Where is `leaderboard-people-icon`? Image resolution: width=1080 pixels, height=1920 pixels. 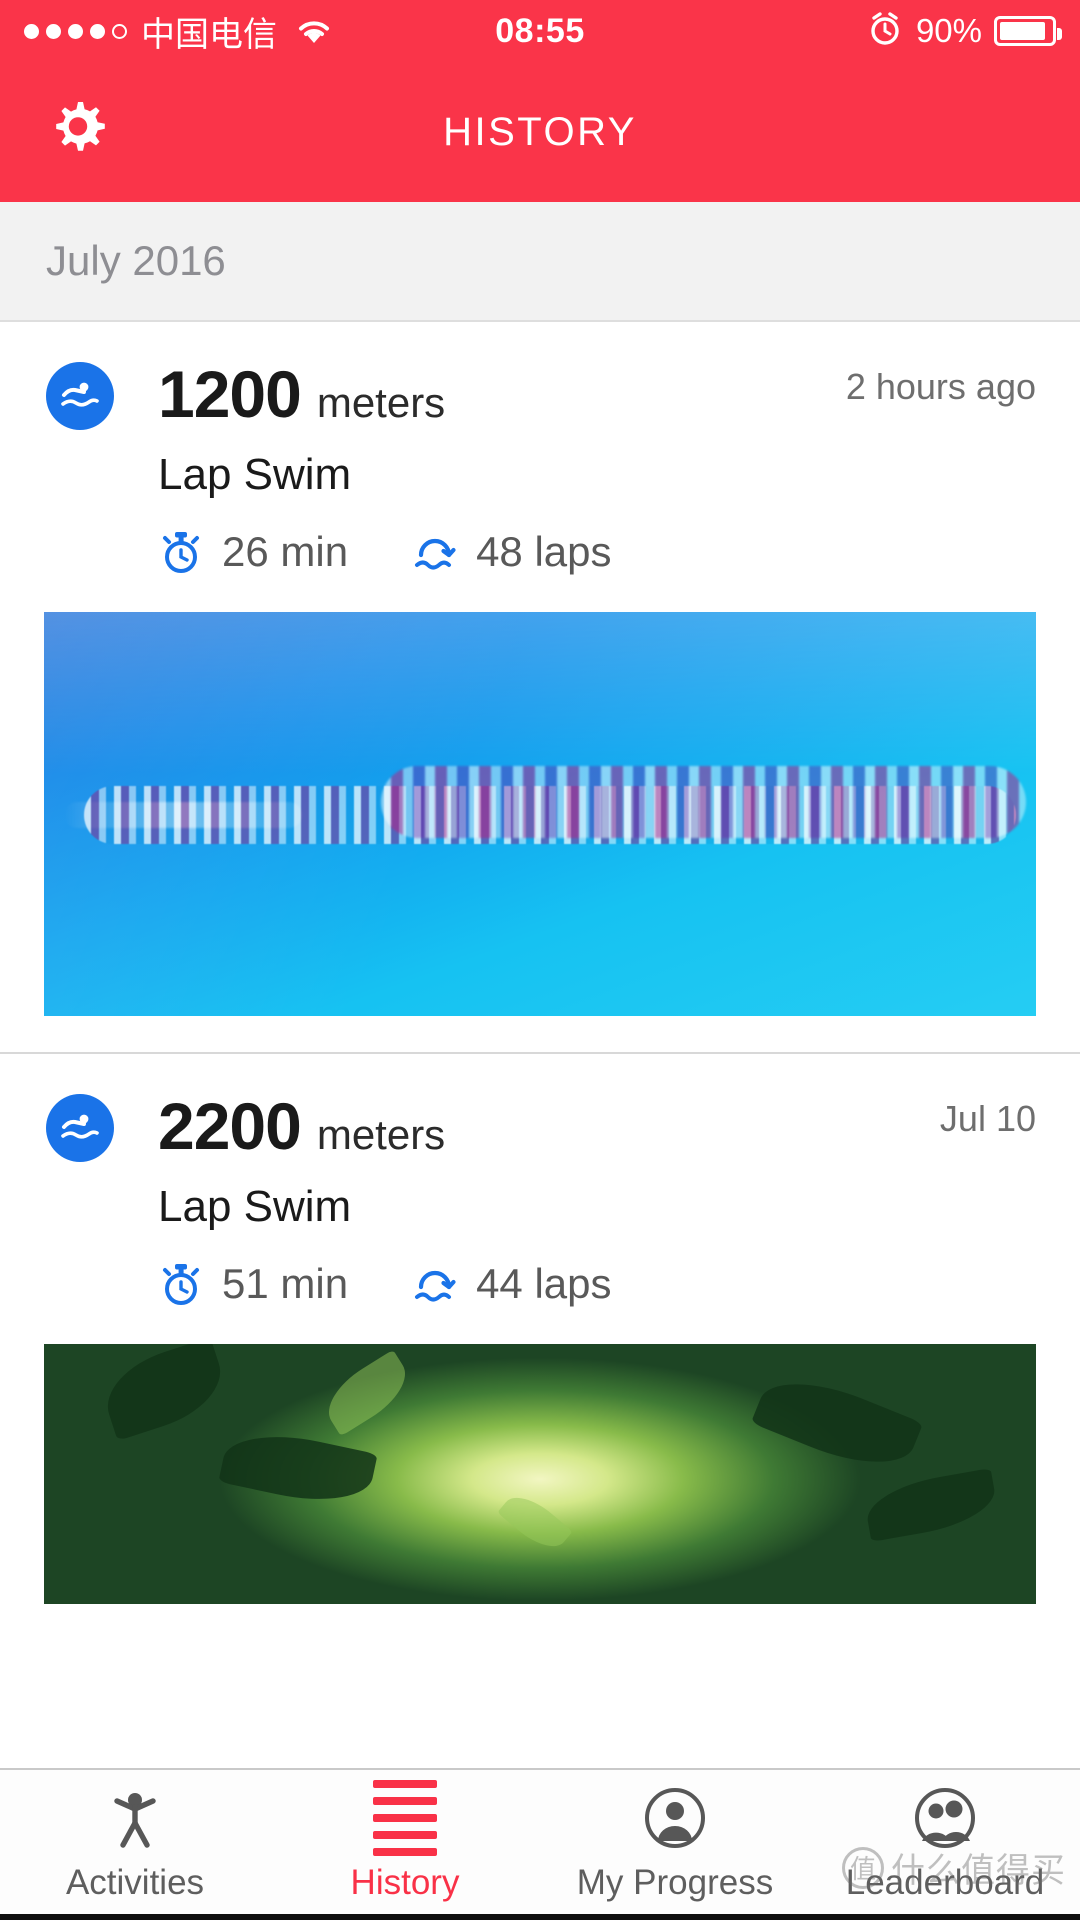
leaderboard-people-icon is located at coordinates (945, 1818).